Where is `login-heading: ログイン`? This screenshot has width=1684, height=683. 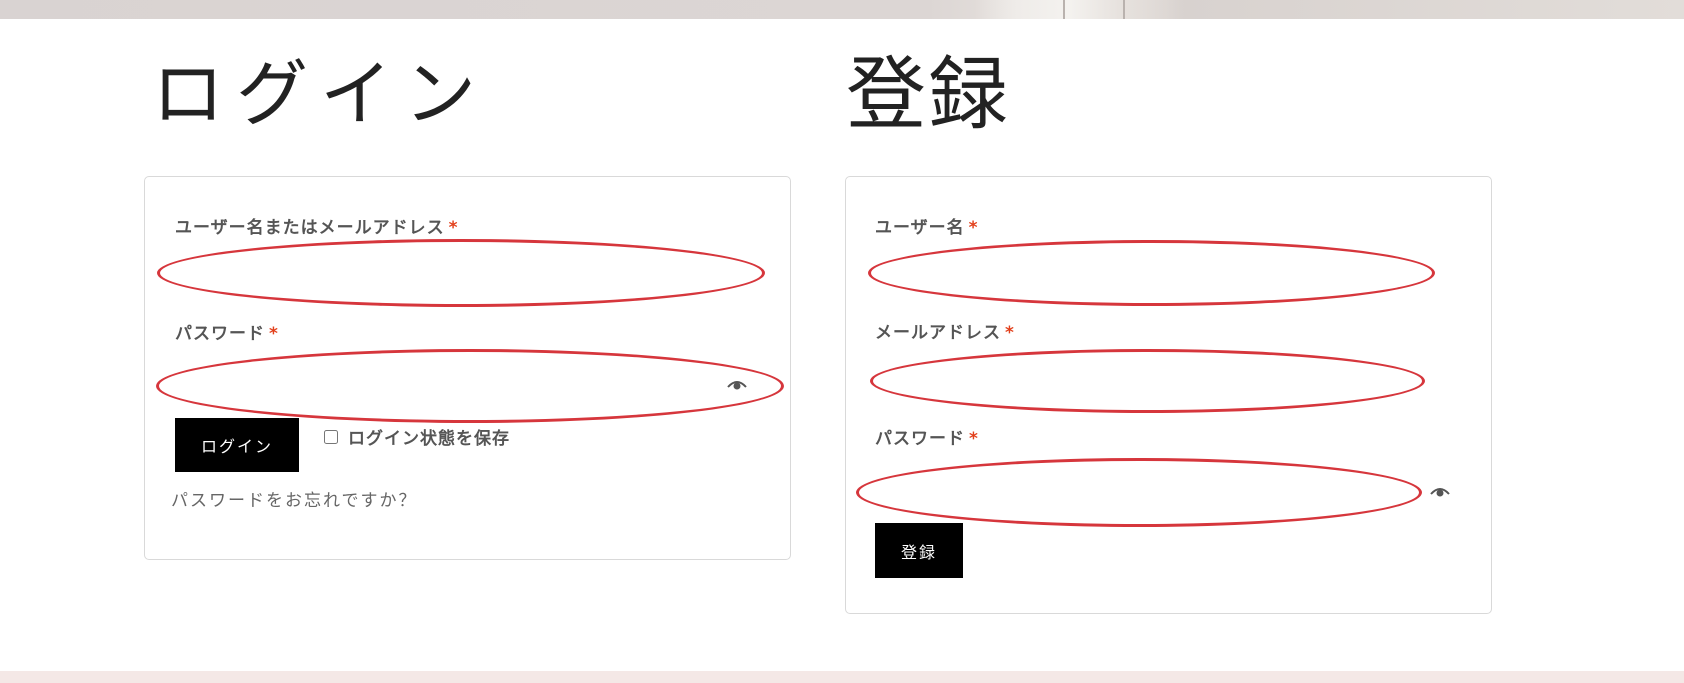
login-heading: ログイン is located at coordinates (320, 94).